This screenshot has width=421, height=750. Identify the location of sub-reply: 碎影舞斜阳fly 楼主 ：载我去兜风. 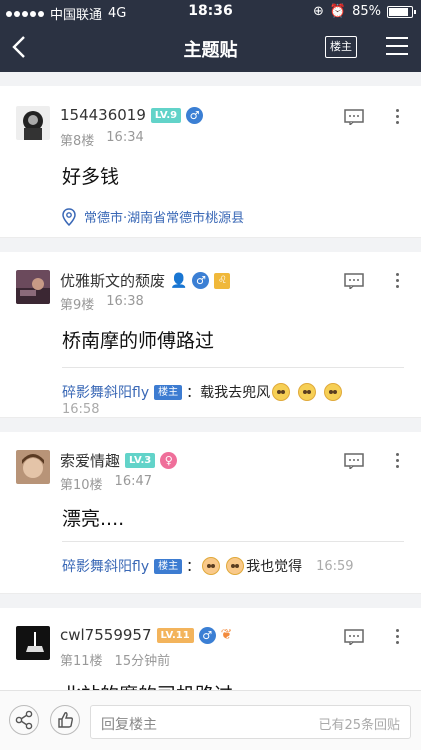
(203, 392).